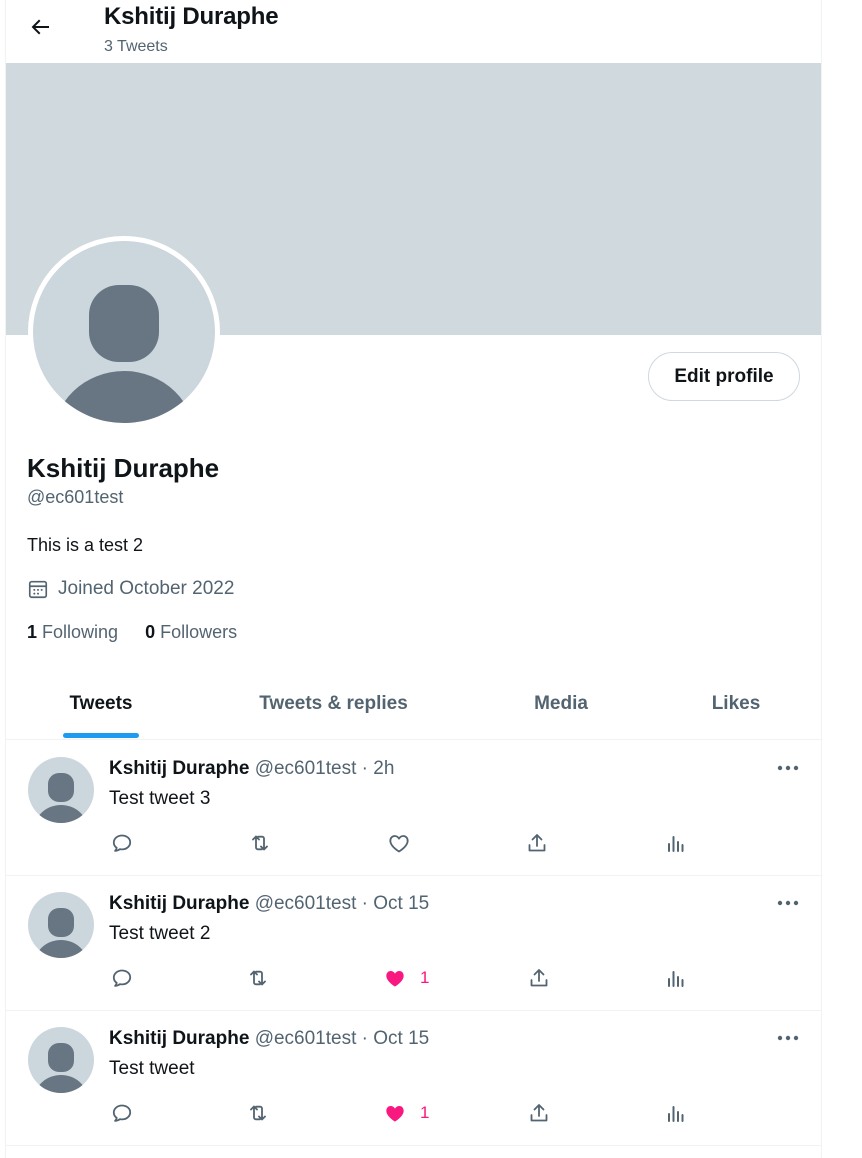 Image resolution: width=862 pixels, height=1158 pixels. I want to click on tweet-text: Test tweet, so click(152, 1068).